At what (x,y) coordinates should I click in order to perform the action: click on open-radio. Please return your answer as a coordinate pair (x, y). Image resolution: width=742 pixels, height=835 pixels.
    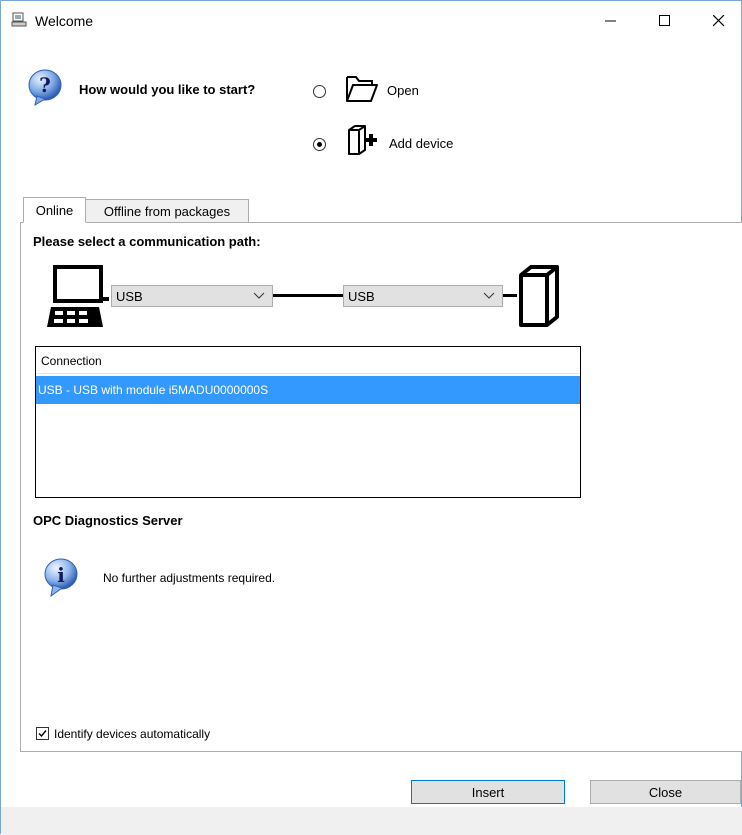
    Looking at the image, I should click on (319, 91).